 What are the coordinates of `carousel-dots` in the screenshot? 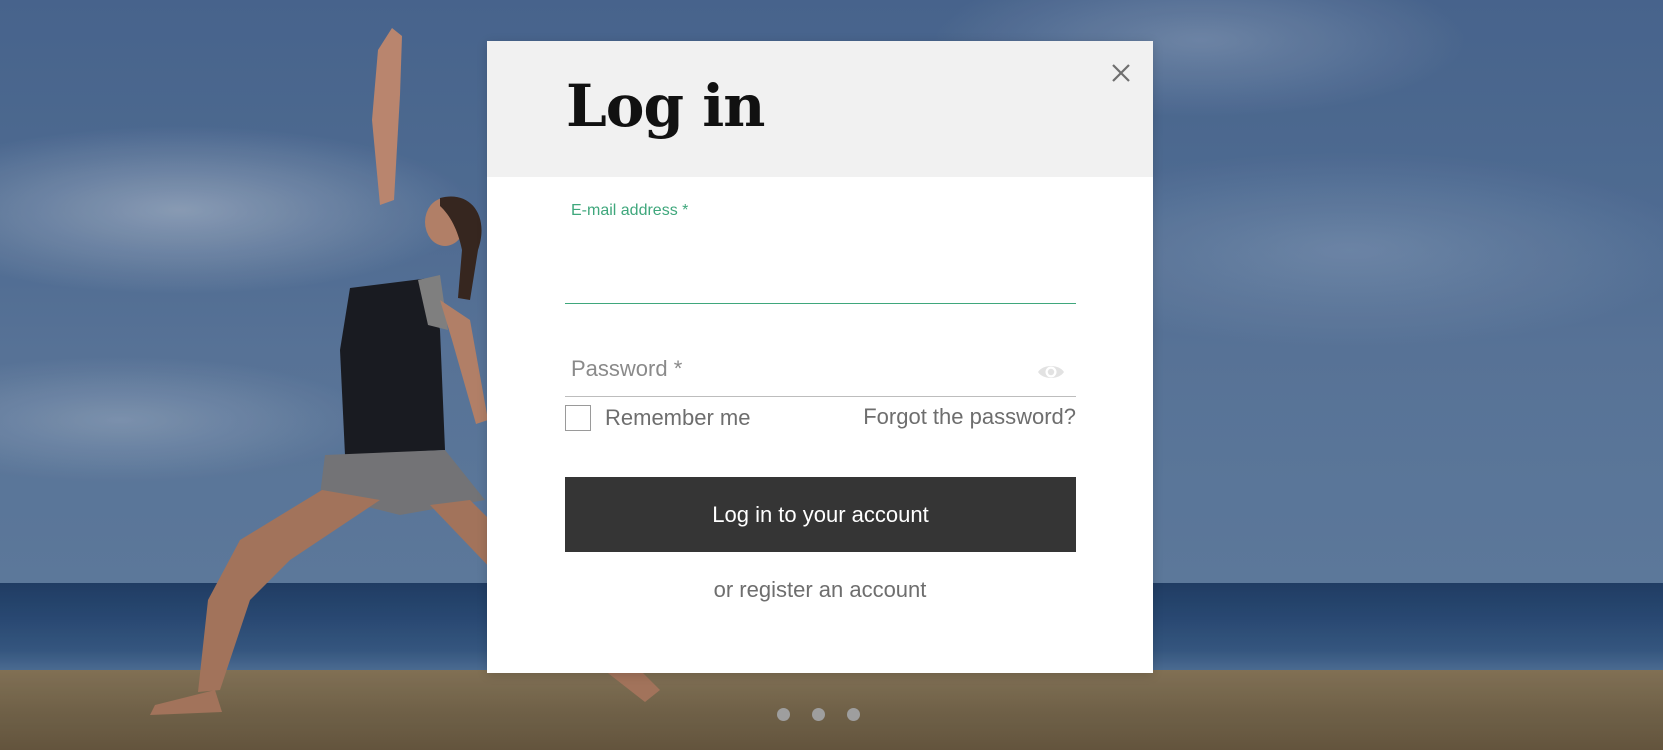 It's located at (818, 714).